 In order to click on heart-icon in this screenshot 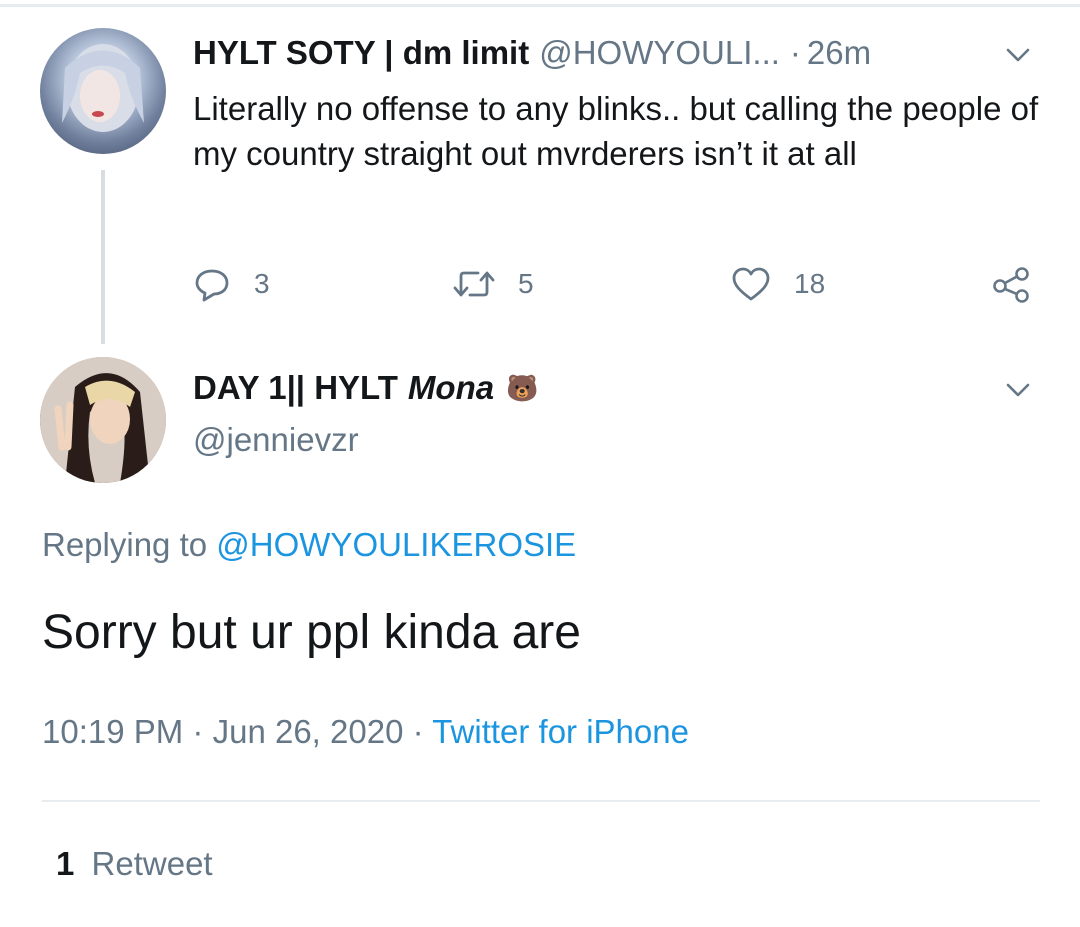, I will do `click(751, 284)`.